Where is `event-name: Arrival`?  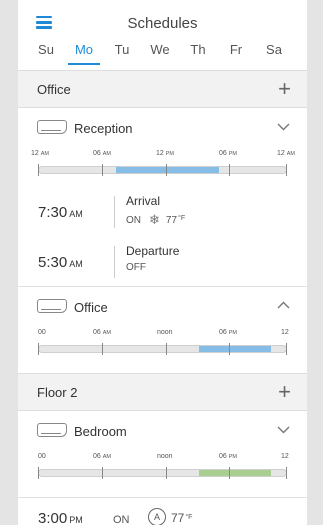
event-name: Arrival is located at coordinates (143, 201).